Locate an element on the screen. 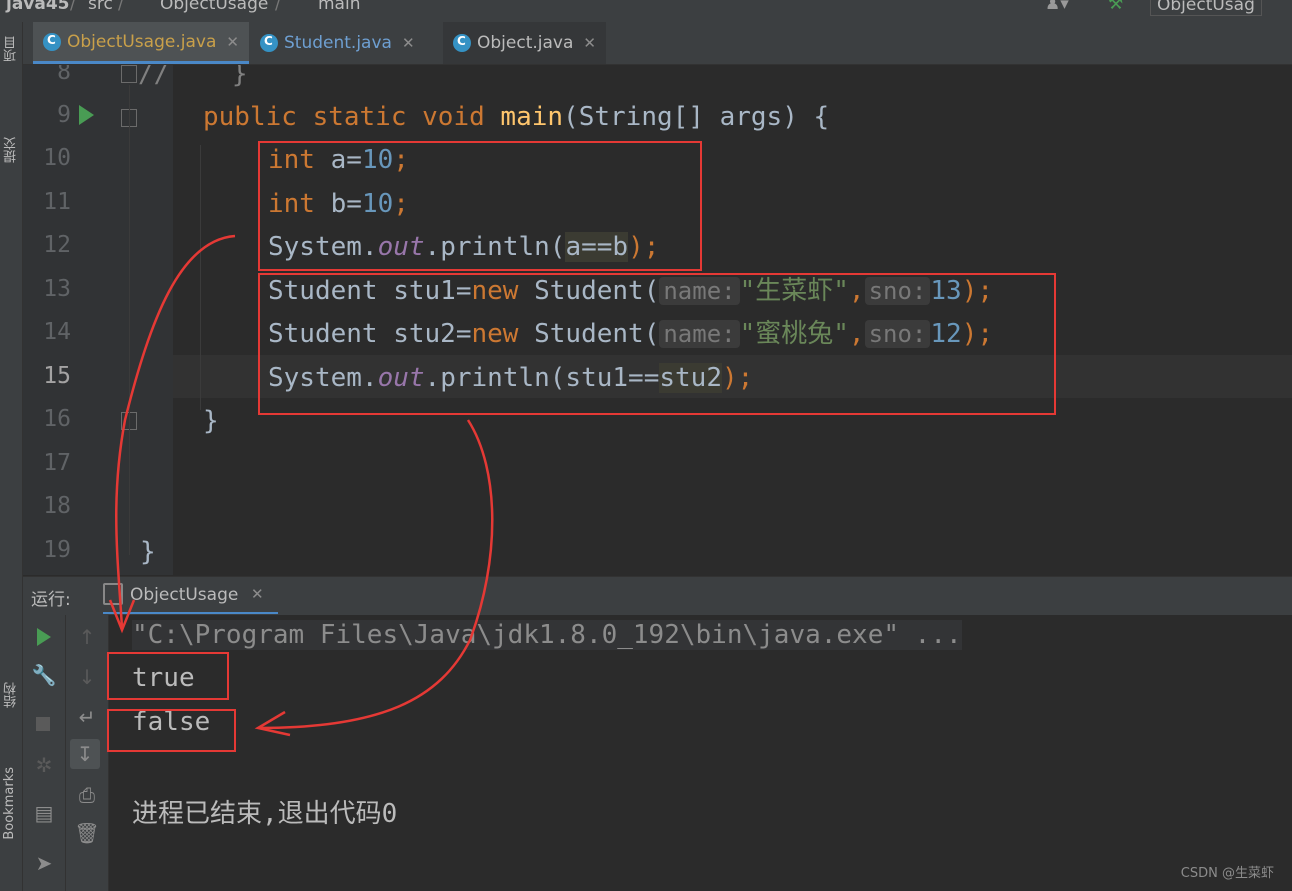 This screenshot has width=1292, height=891. arrow-head-false is located at coordinates (272, 723).